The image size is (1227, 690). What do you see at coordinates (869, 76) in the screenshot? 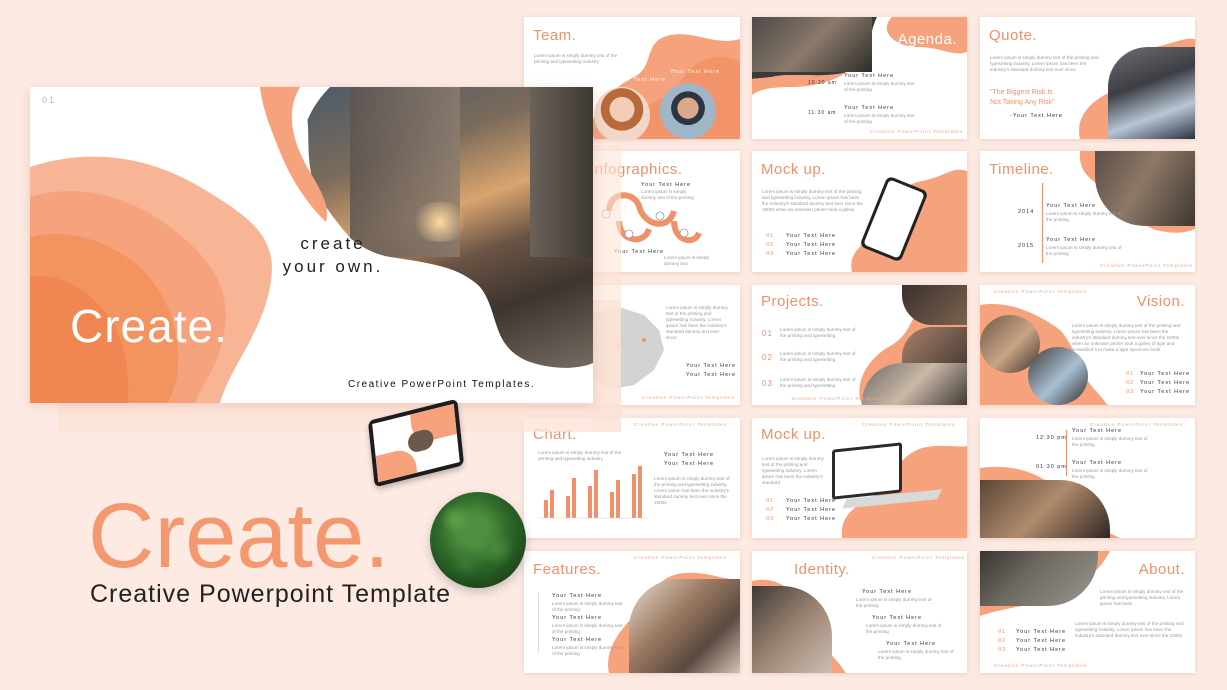
I see `agenda-label-1: Your Text Here` at bounding box center [869, 76].